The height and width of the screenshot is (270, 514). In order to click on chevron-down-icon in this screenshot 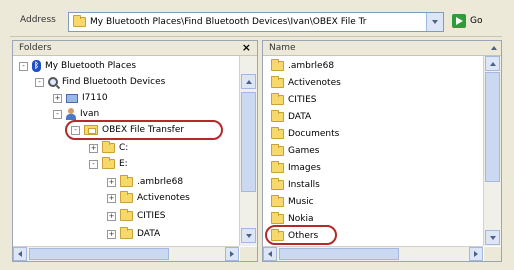, I will do `click(435, 22)`.